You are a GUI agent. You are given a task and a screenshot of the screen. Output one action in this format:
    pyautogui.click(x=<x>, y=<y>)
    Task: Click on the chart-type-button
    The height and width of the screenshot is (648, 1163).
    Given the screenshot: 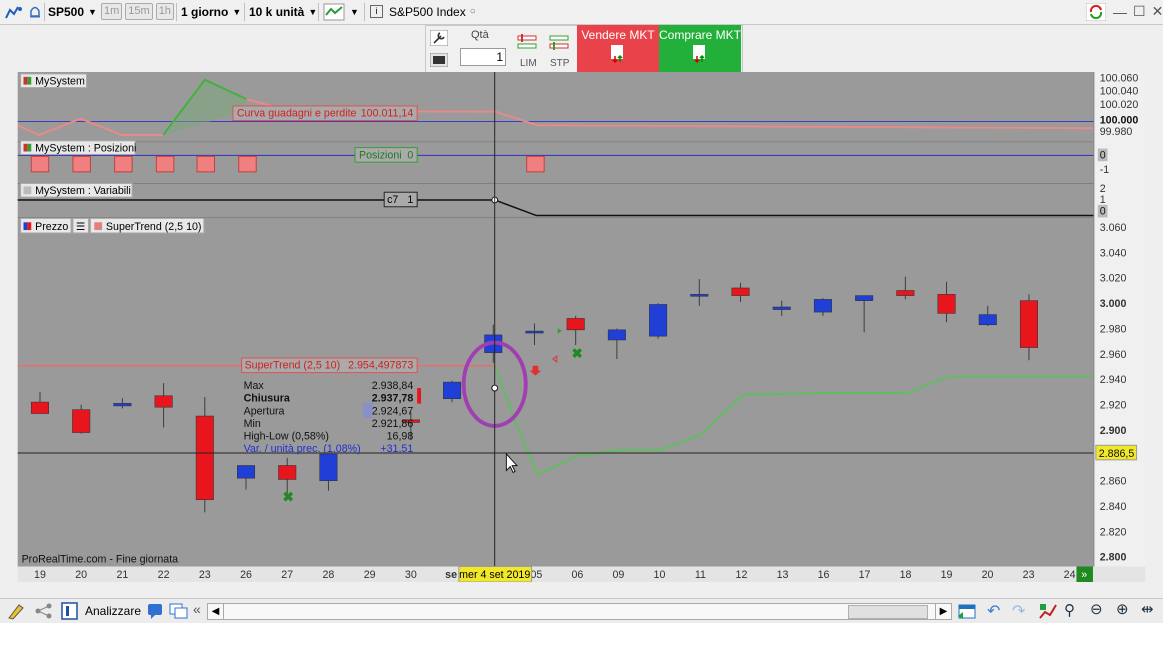 What is the action you would take?
    pyautogui.click(x=334, y=11)
    